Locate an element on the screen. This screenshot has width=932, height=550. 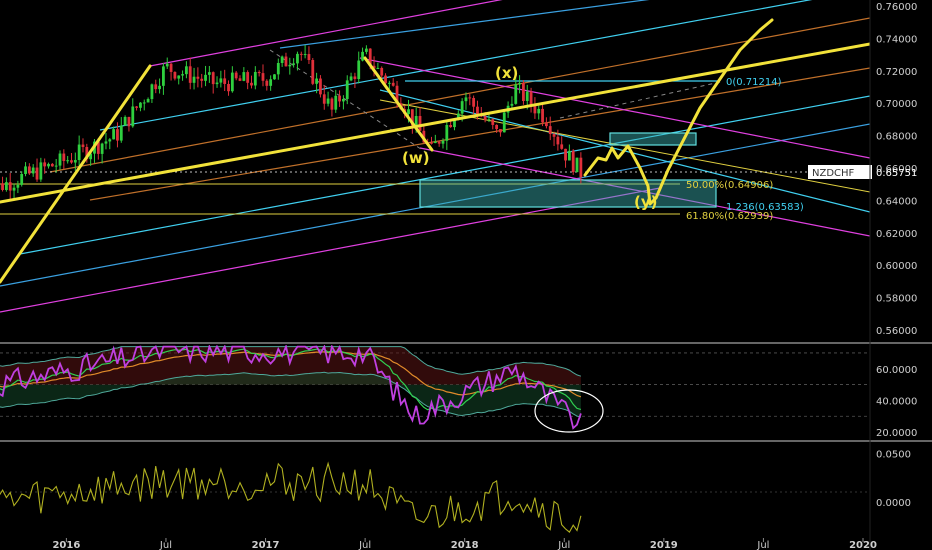
price-tick-label: 0.76000 is located at coordinates (896, 7).